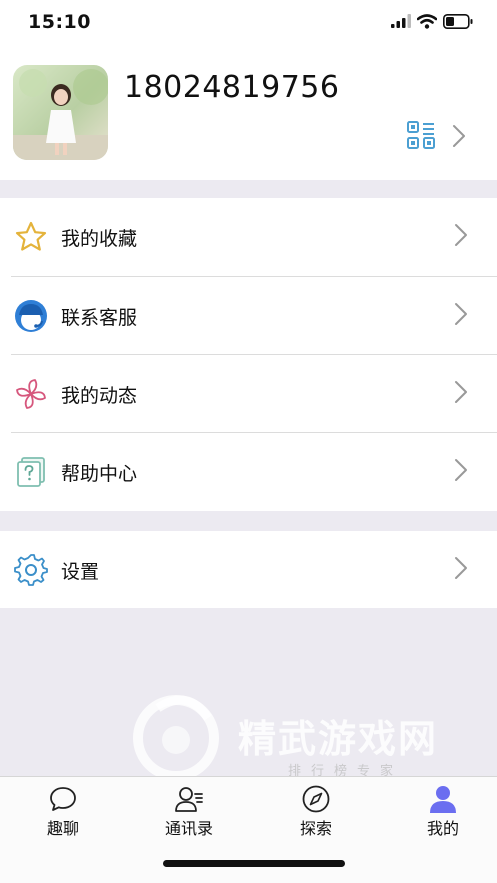 This screenshot has width=497, height=883. Describe the element at coordinates (99, 396) in the screenshot. I see `menu-item-label: 我的动态` at that location.